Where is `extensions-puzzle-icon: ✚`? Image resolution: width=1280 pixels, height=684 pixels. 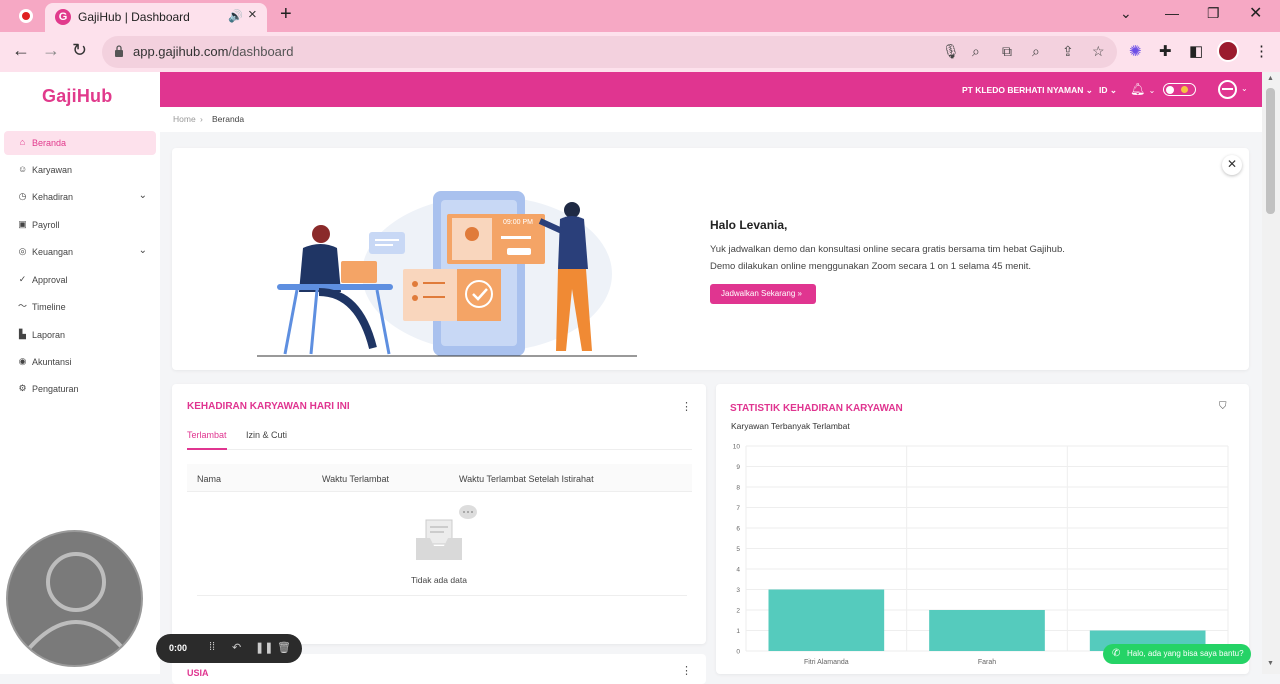
extensions-puzzle-icon: ✚ is located at coordinates (1165, 51).